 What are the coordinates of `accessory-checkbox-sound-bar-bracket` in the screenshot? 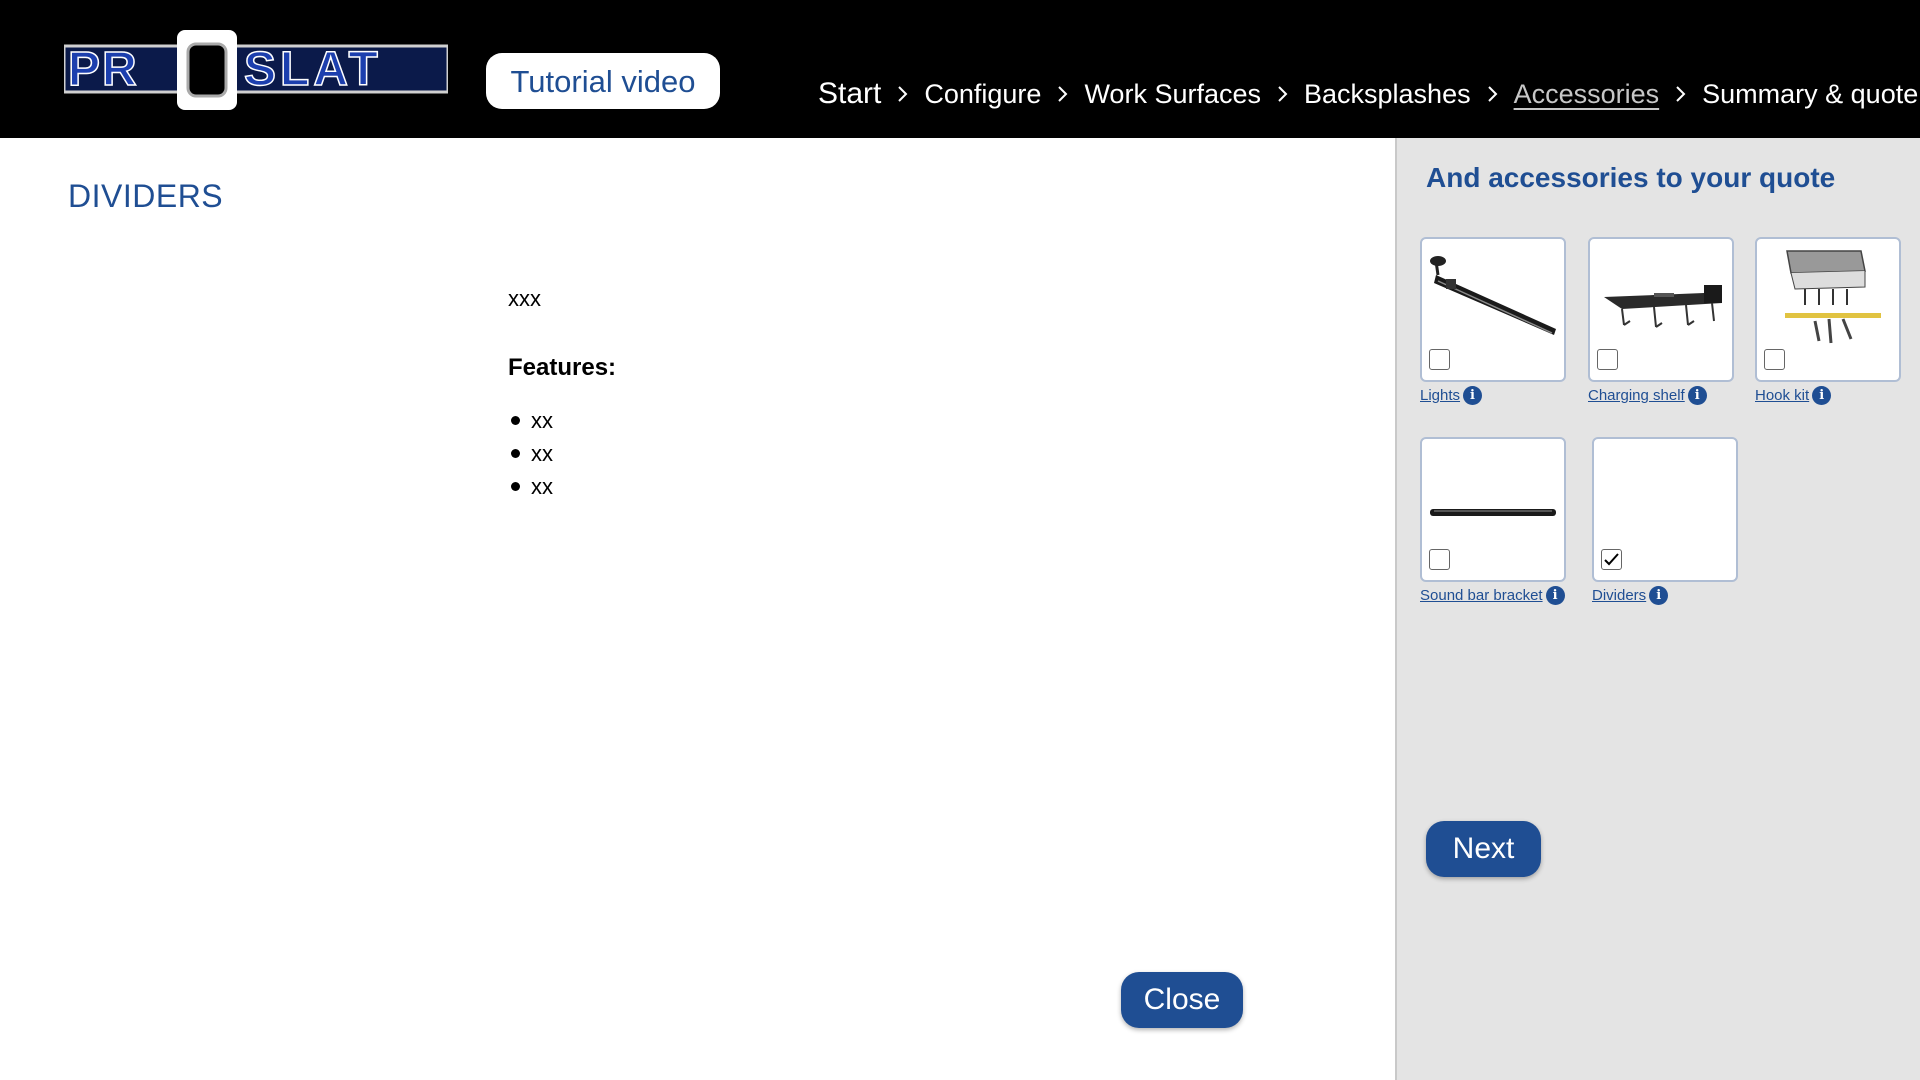 It's located at (1439, 559).